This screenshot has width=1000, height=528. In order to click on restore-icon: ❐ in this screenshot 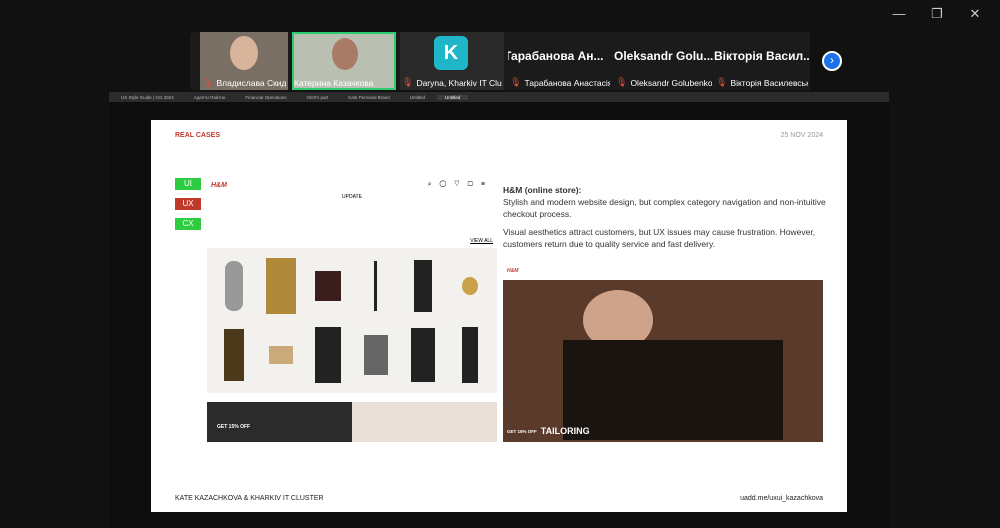, I will do `click(937, 14)`.